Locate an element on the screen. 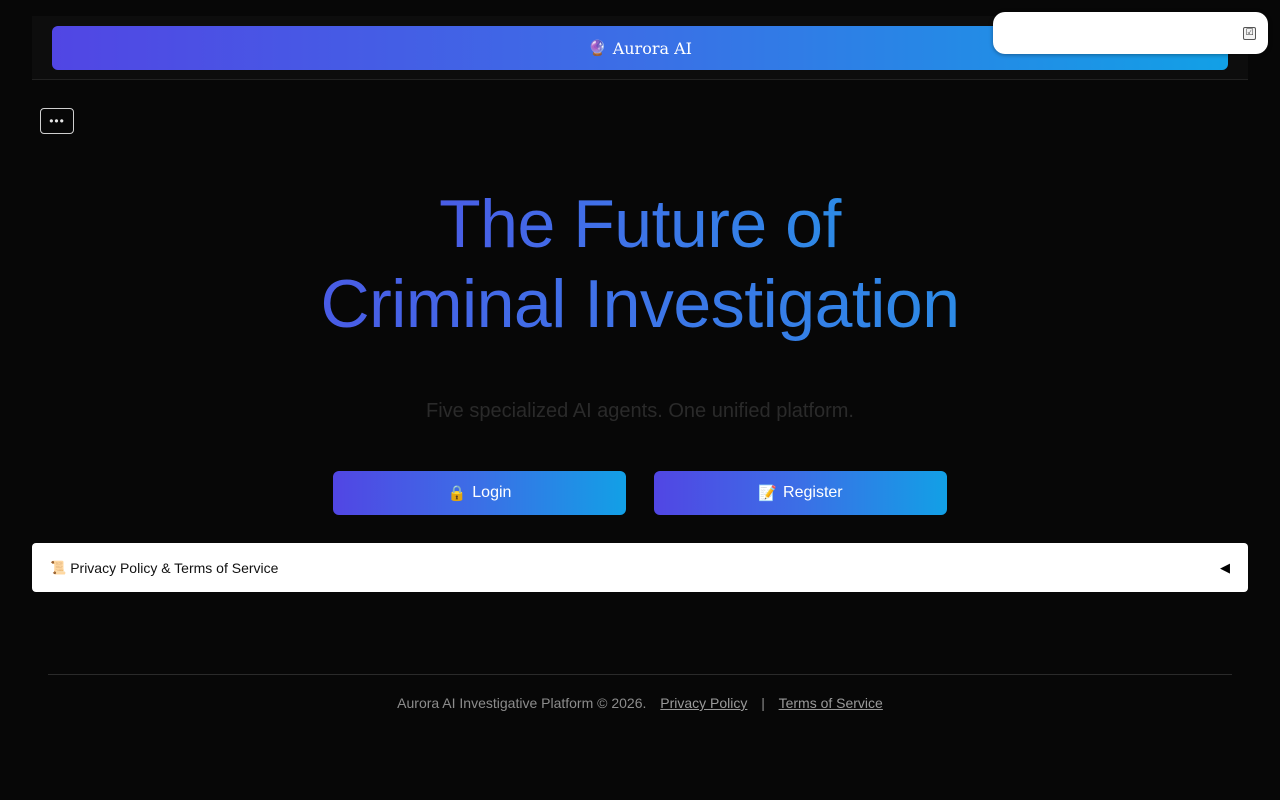  calendar-check-icon: ☑ is located at coordinates (1249, 33).